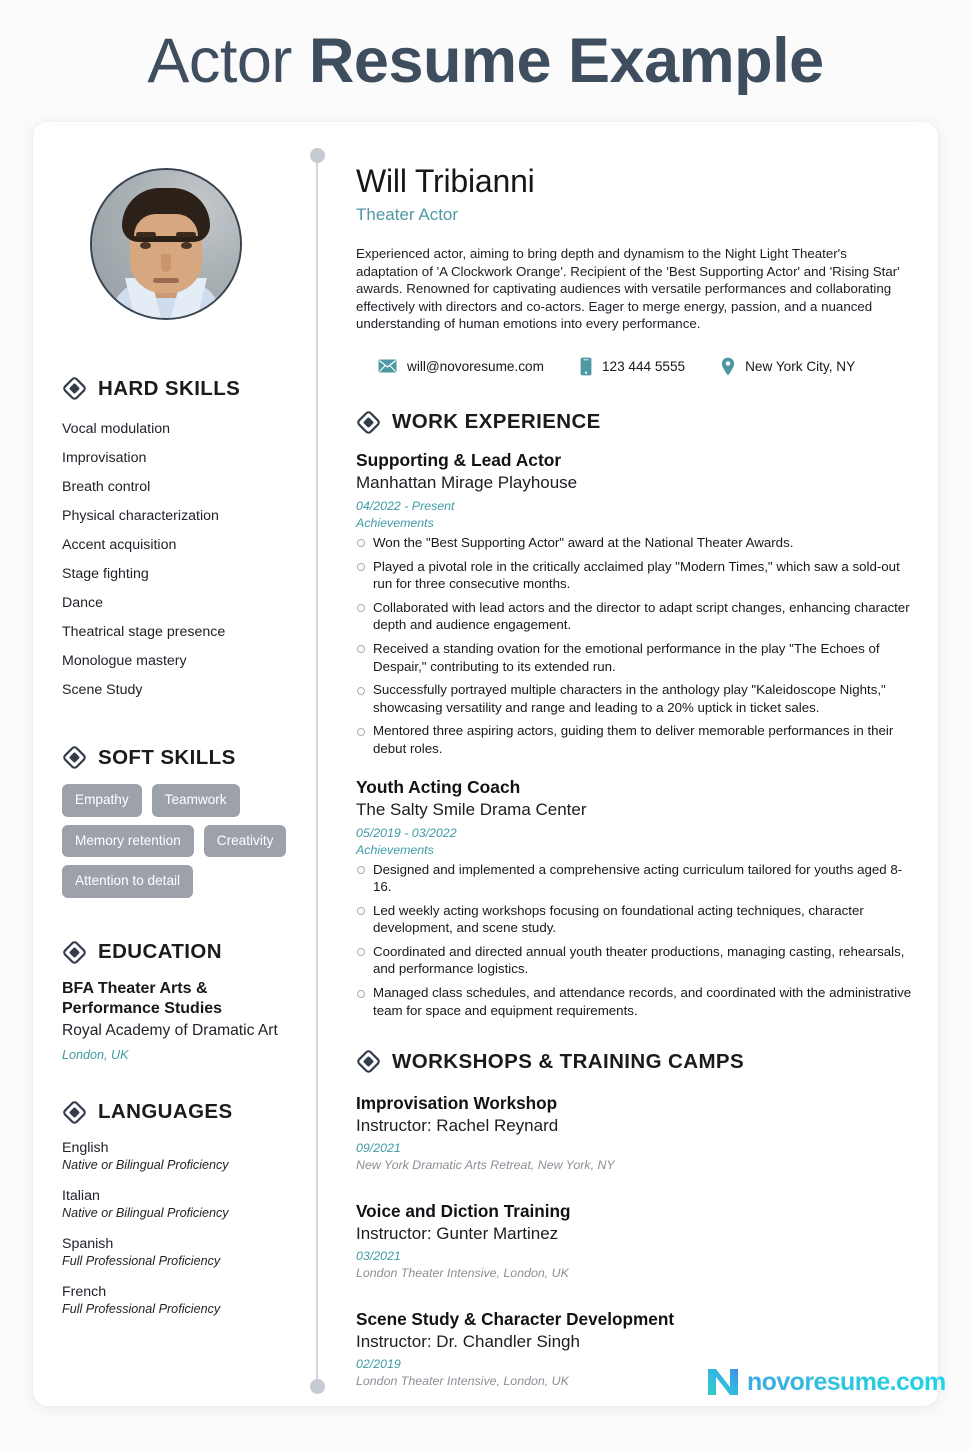 Image resolution: width=971 pixels, height=1451 pixels. I want to click on avatar-eye-right, so click(186, 245).